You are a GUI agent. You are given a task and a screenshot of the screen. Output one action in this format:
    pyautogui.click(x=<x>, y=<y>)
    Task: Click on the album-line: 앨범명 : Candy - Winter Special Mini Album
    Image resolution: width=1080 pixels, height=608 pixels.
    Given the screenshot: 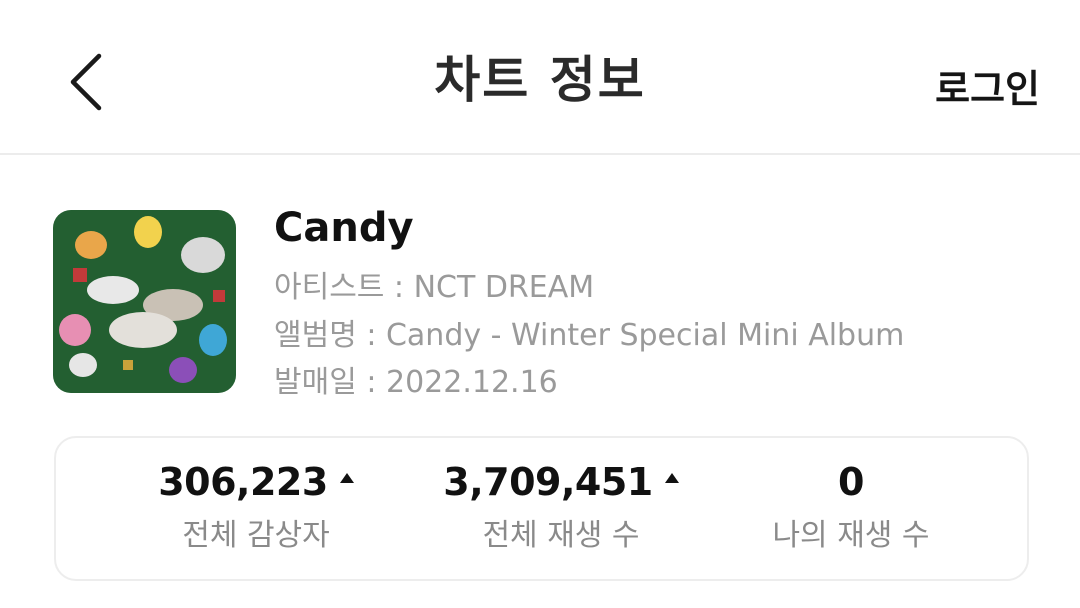 What is the action you would take?
    pyautogui.click(x=589, y=335)
    